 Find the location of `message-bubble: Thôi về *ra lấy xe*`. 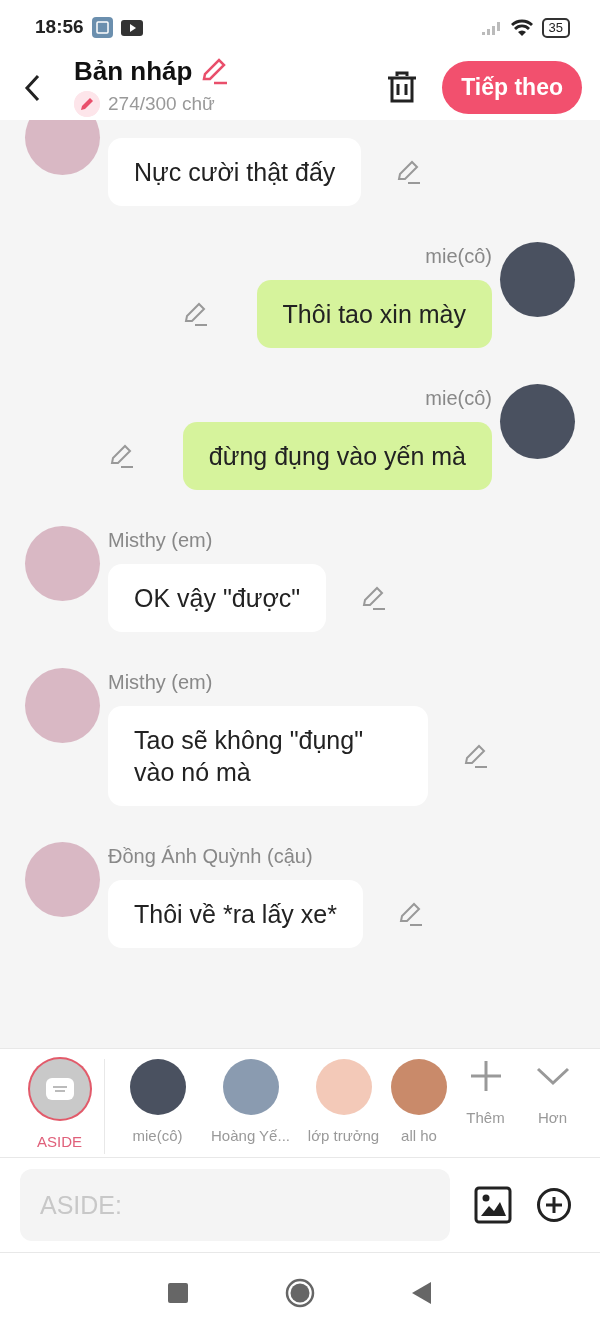

message-bubble: Thôi về *ra lấy xe* is located at coordinates (235, 914).